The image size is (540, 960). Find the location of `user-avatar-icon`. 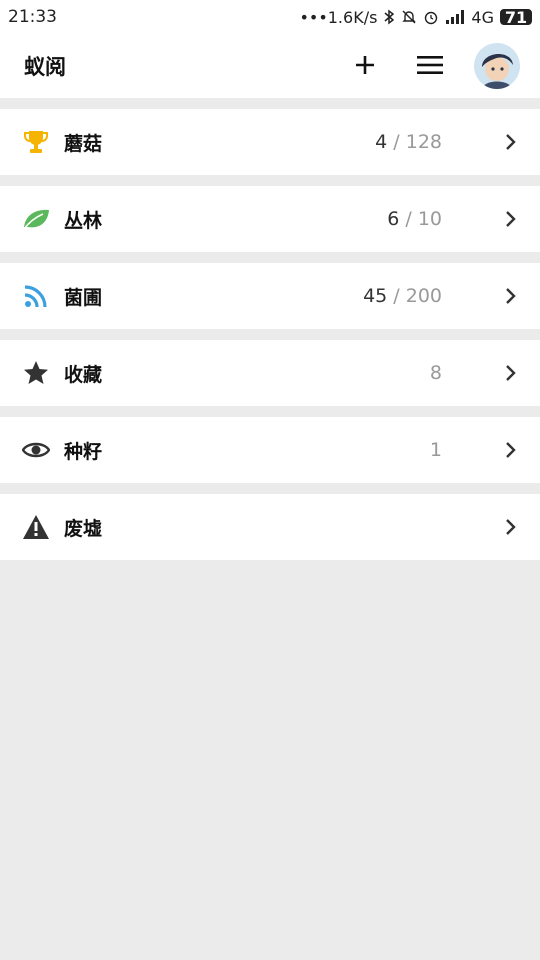

user-avatar-icon is located at coordinates (497, 66).